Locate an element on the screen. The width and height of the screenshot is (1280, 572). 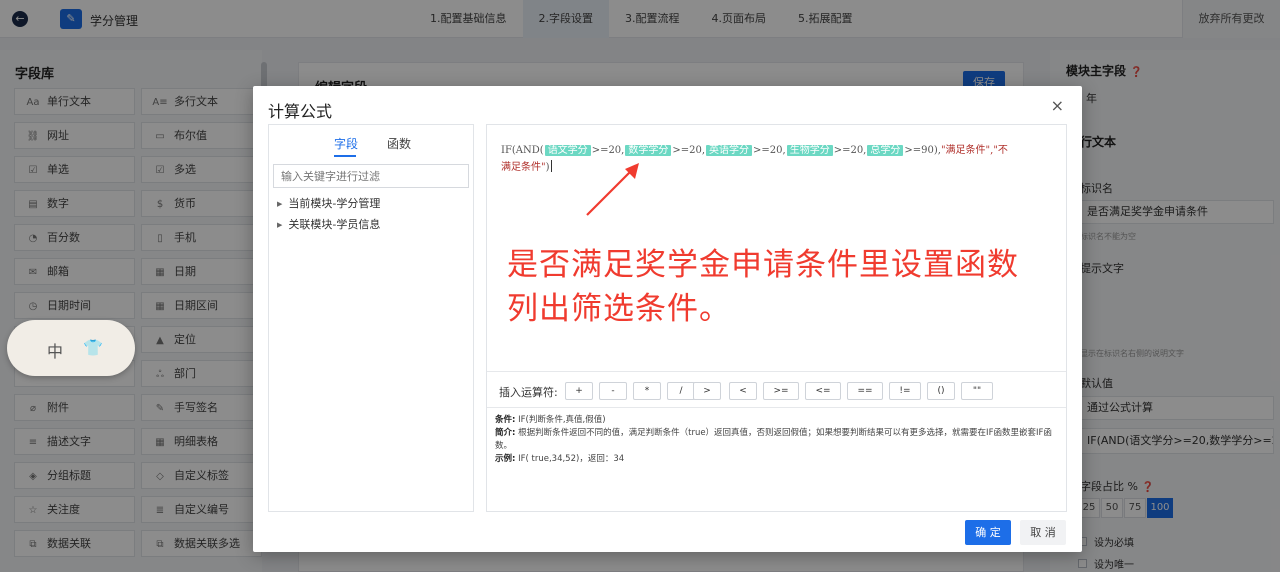
tree-item-current-module: ▶ 当前模块-学分管理 is located at coordinates (328, 203).